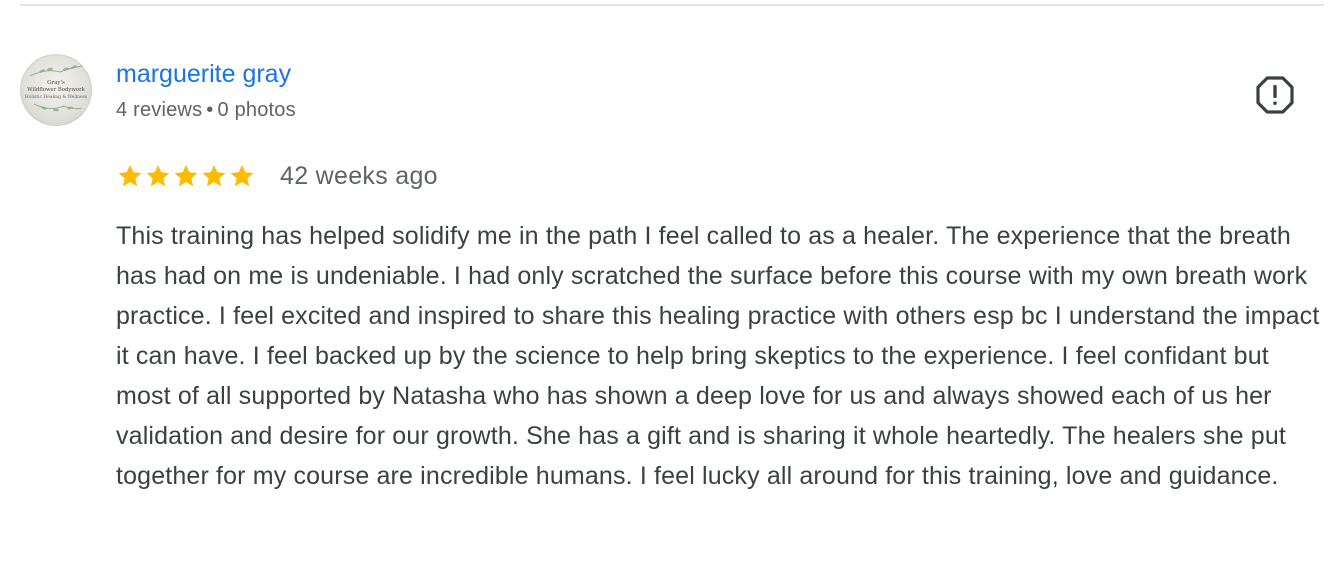  I want to click on photos-count: 0 photos, so click(256, 110).